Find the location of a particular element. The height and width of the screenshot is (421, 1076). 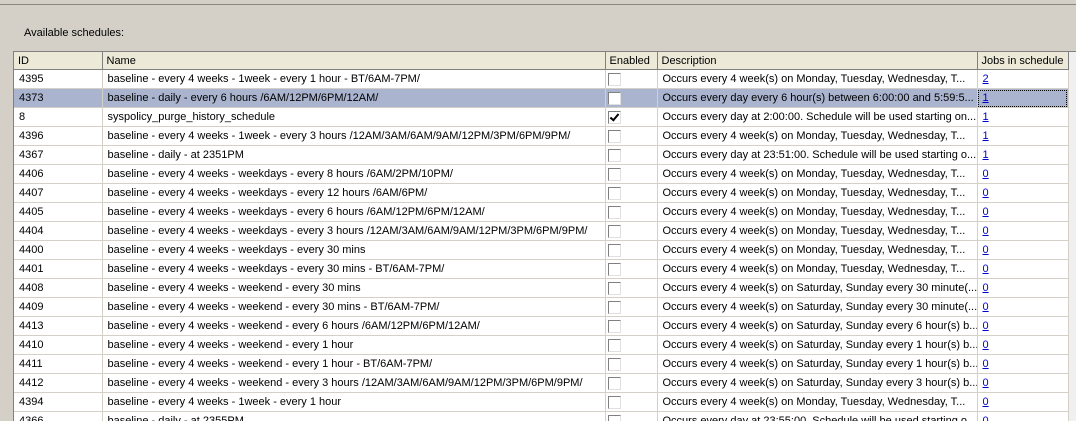

jobs-count-link: 2 is located at coordinates (986, 79).